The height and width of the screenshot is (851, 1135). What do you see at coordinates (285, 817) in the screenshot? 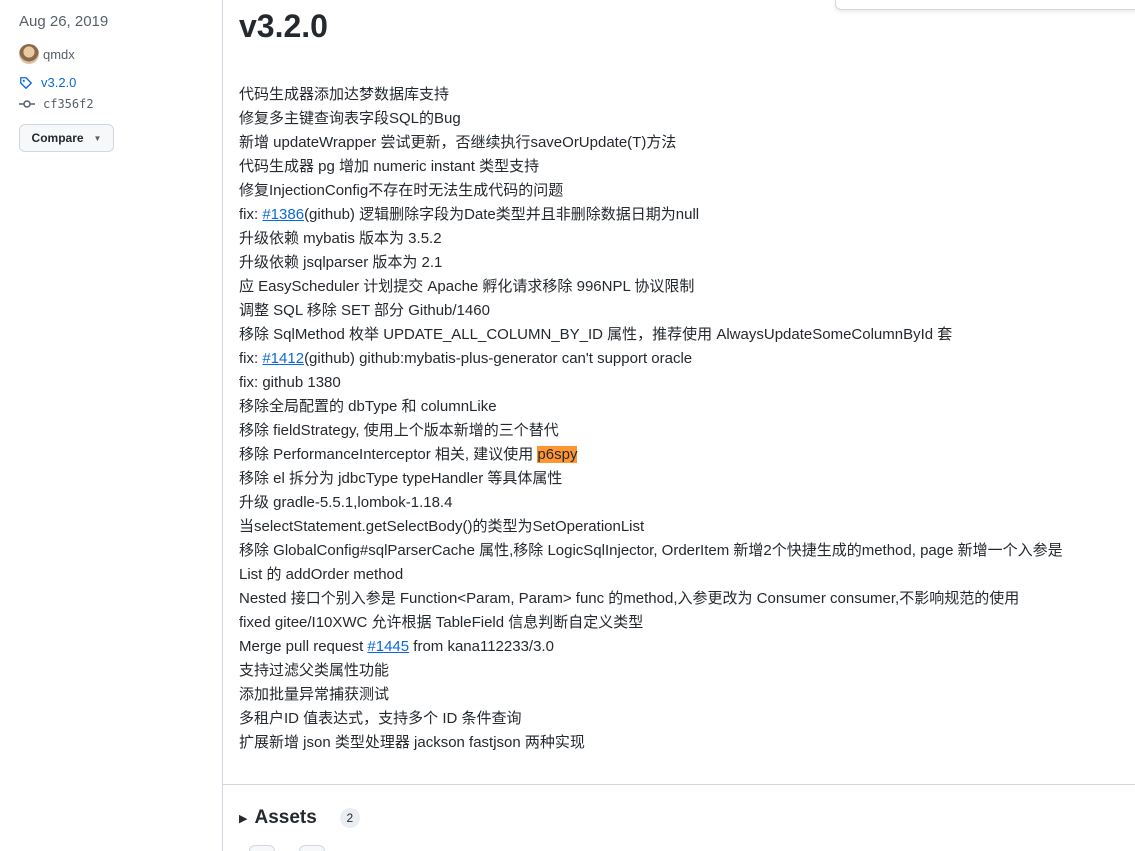
I see `assets-label: Assets` at bounding box center [285, 817].